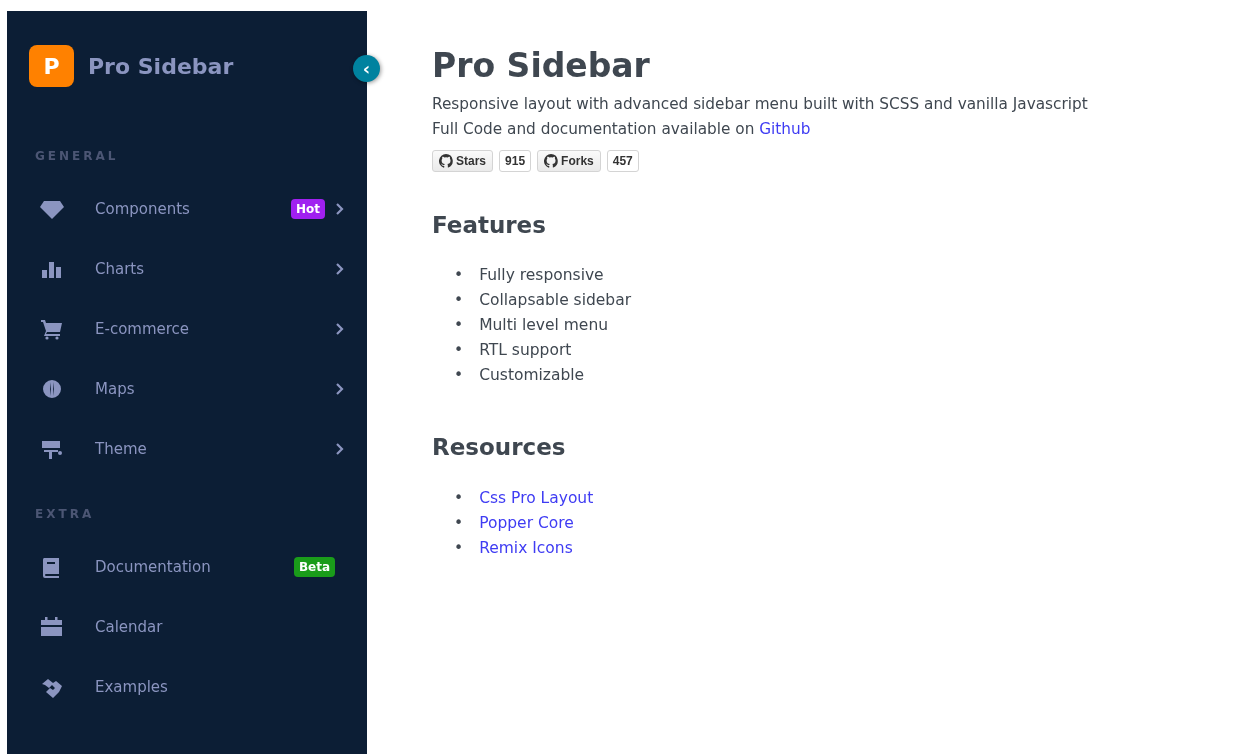 The image size is (1245, 754). I want to click on page-title: Pro Sidebar, so click(541, 66).